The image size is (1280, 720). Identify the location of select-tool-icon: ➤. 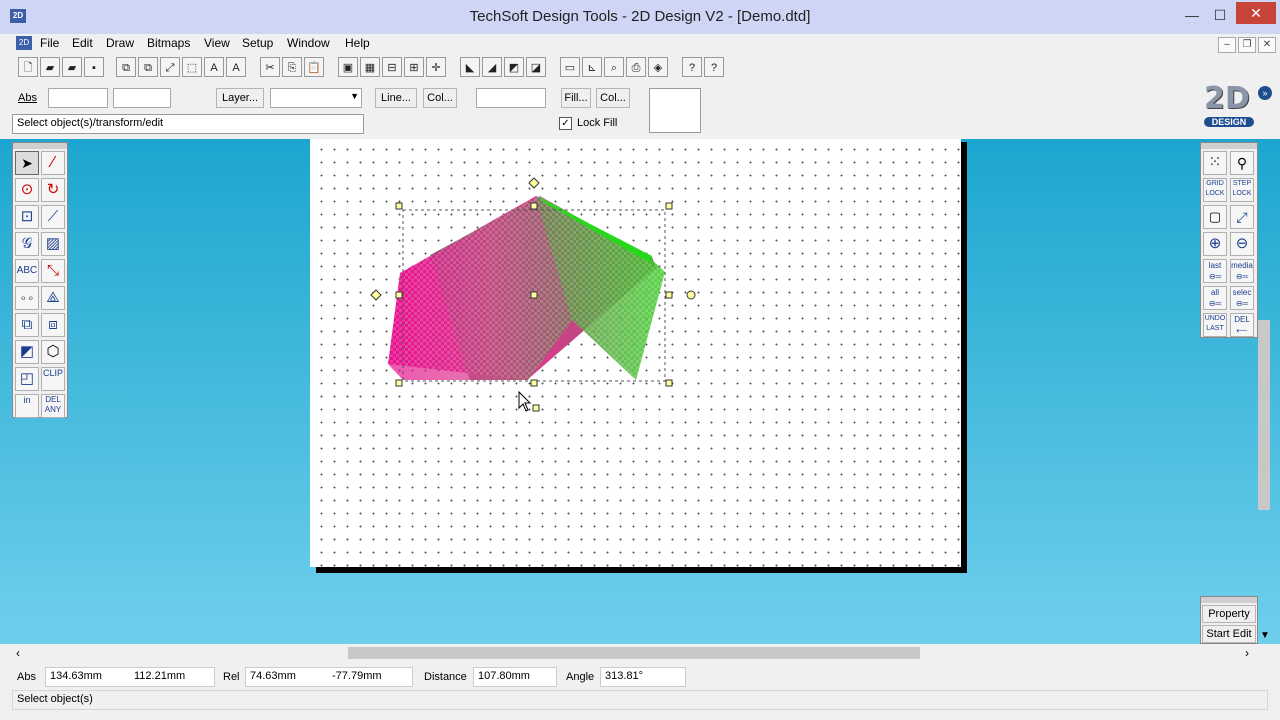
(27, 163).